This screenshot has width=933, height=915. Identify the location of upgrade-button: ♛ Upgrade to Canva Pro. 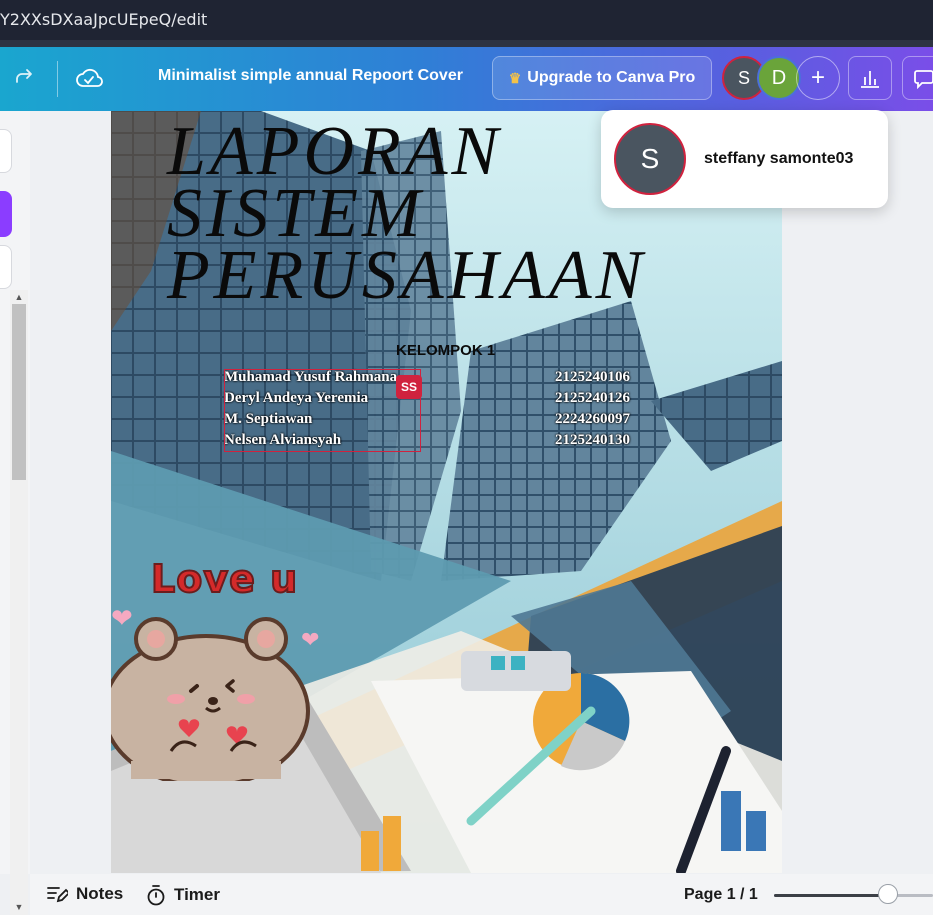
(602, 78).